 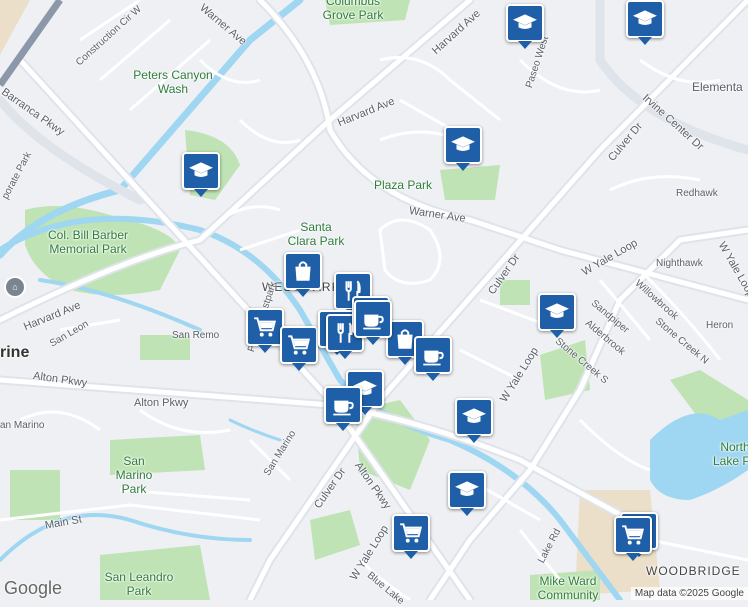 What do you see at coordinates (139, 584) in the screenshot?
I see `park-label-san-leandro: San Leandro Park` at bounding box center [139, 584].